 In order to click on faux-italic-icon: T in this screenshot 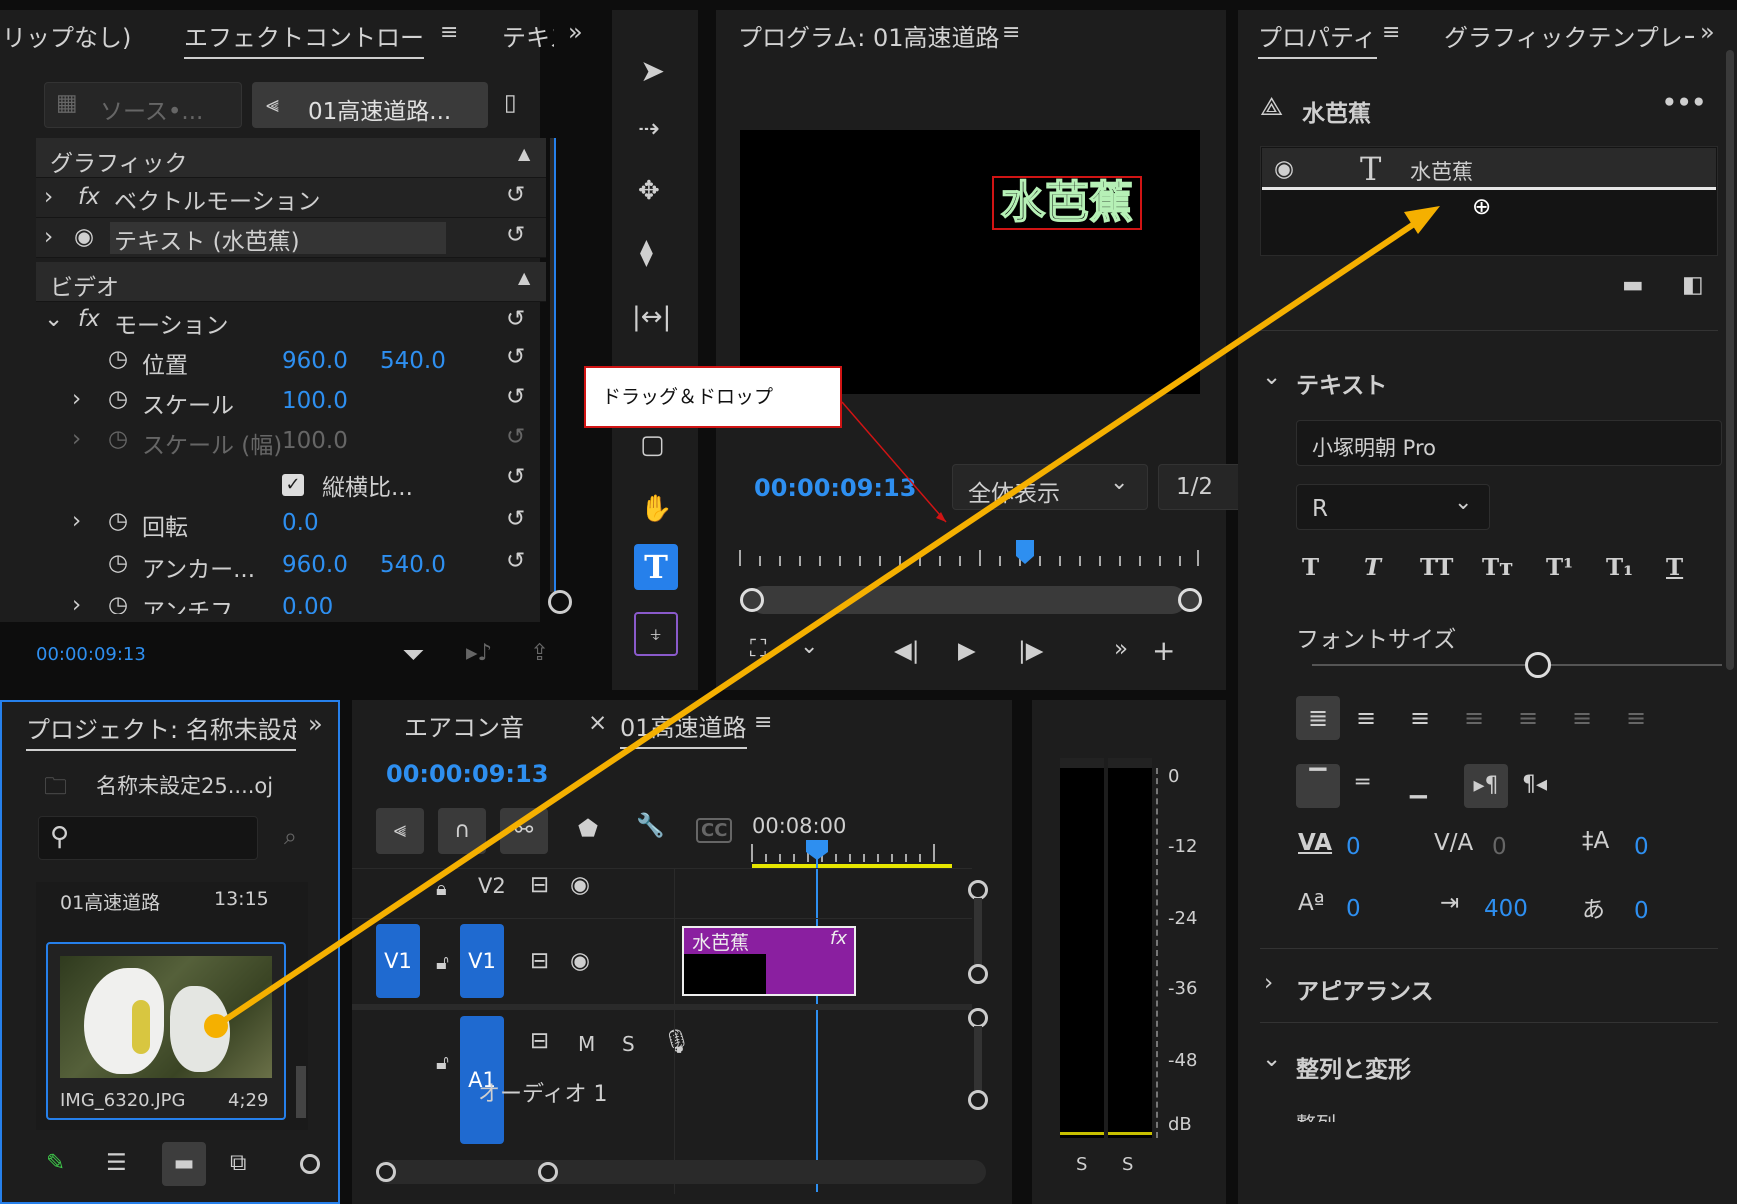, I will do `click(1372, 567)`.